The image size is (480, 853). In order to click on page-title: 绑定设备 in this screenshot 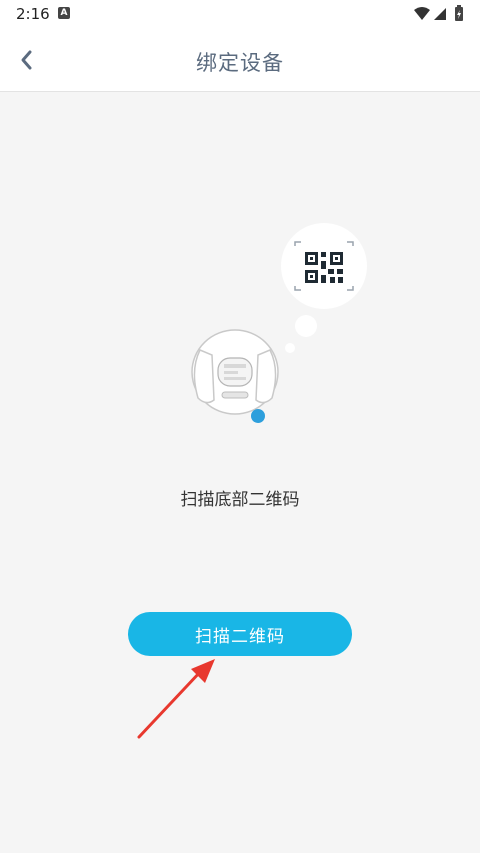, I will do `click(240, 63)`.